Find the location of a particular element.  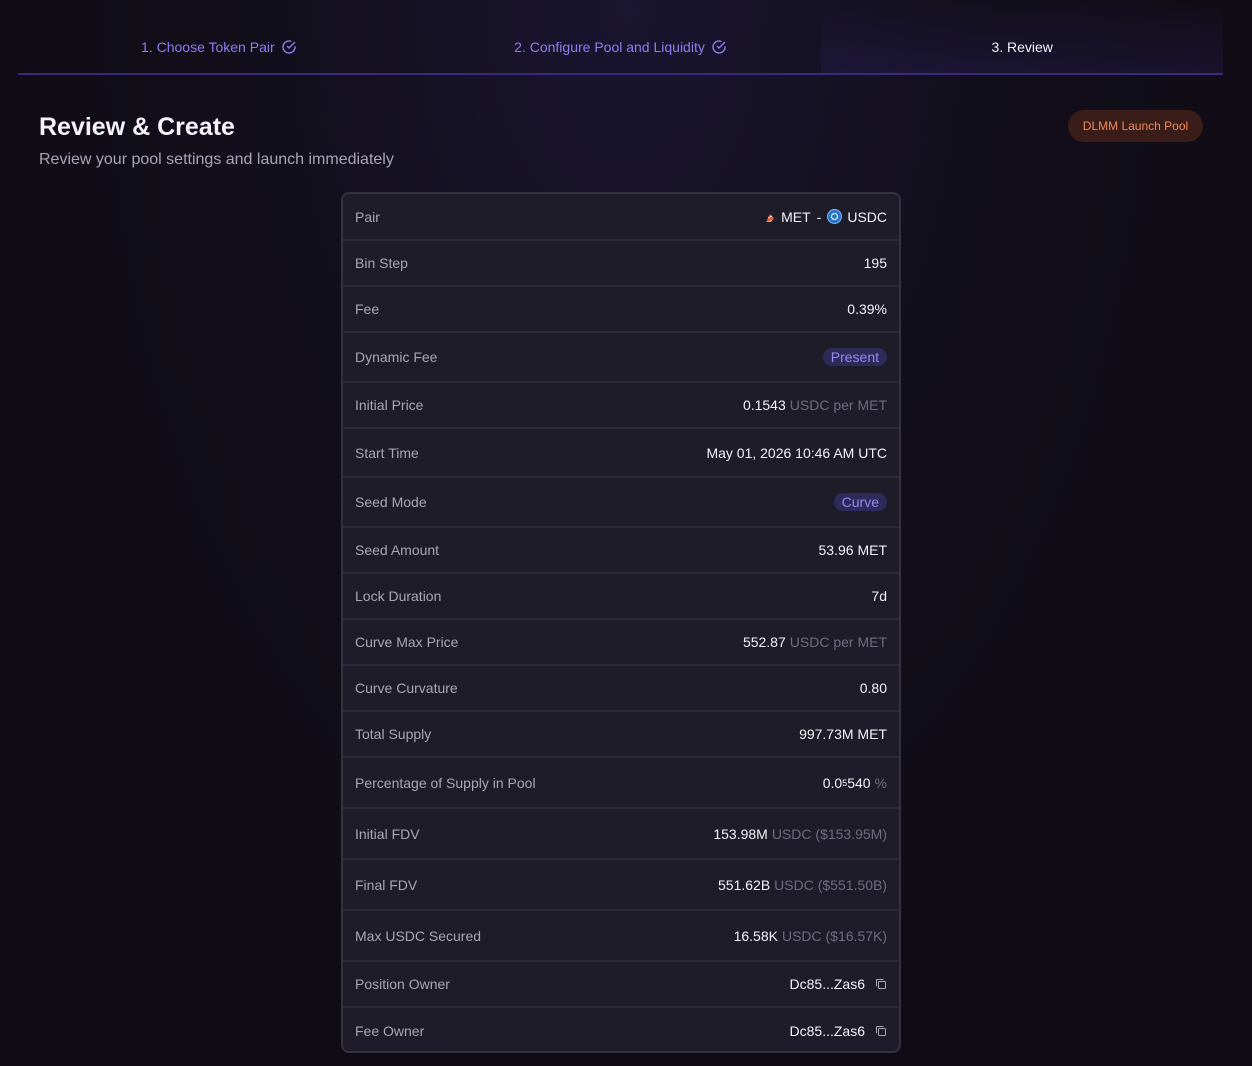

row-label: Initial FDV is located at coordinates (387, 833).